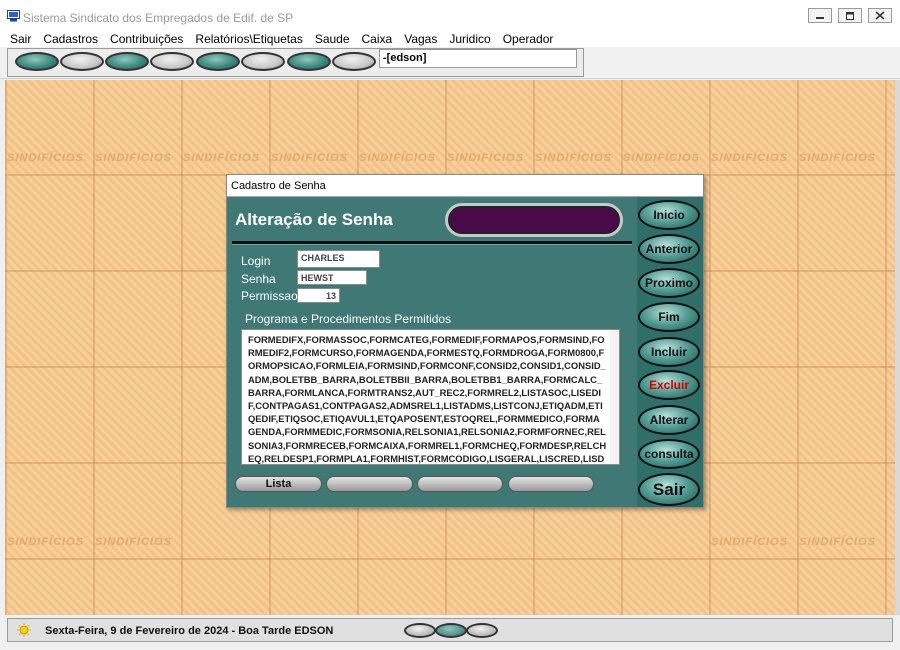 The width and height of the screenshot is (900, 650). I want to click on close-icon, so click(880, 15).